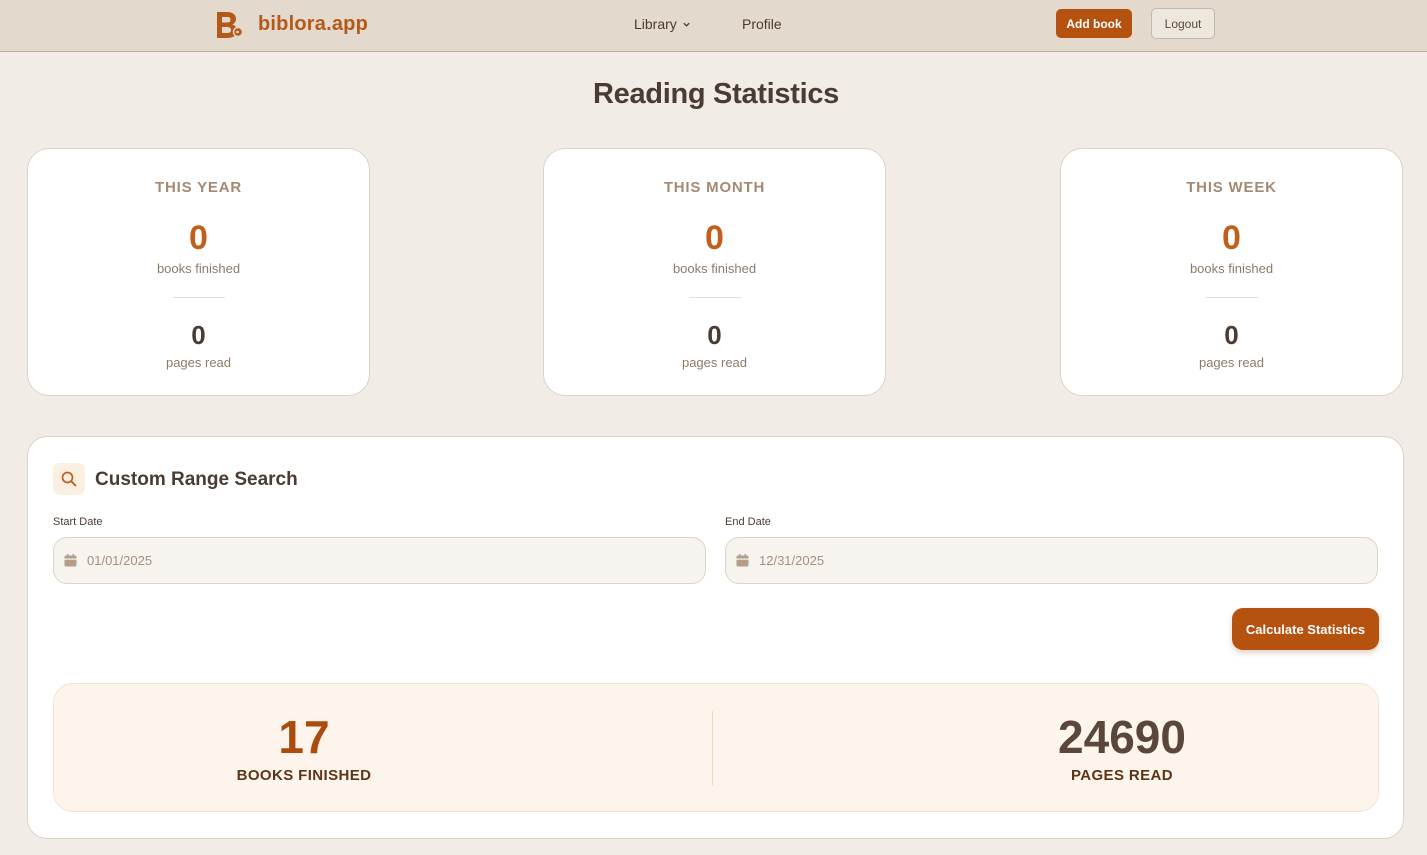  Describe the element at coordinates (1305, 629) in the screenshot. I see `calculate-statistics-button: Calculate Statistics` at that location.